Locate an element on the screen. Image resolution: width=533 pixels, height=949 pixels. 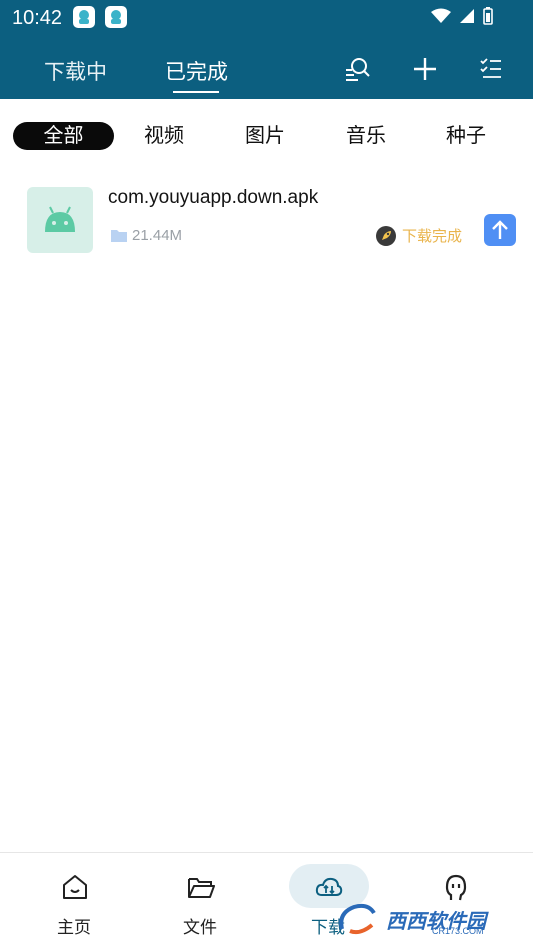
nav-files: 文件 is located at coordinates (200, 901).